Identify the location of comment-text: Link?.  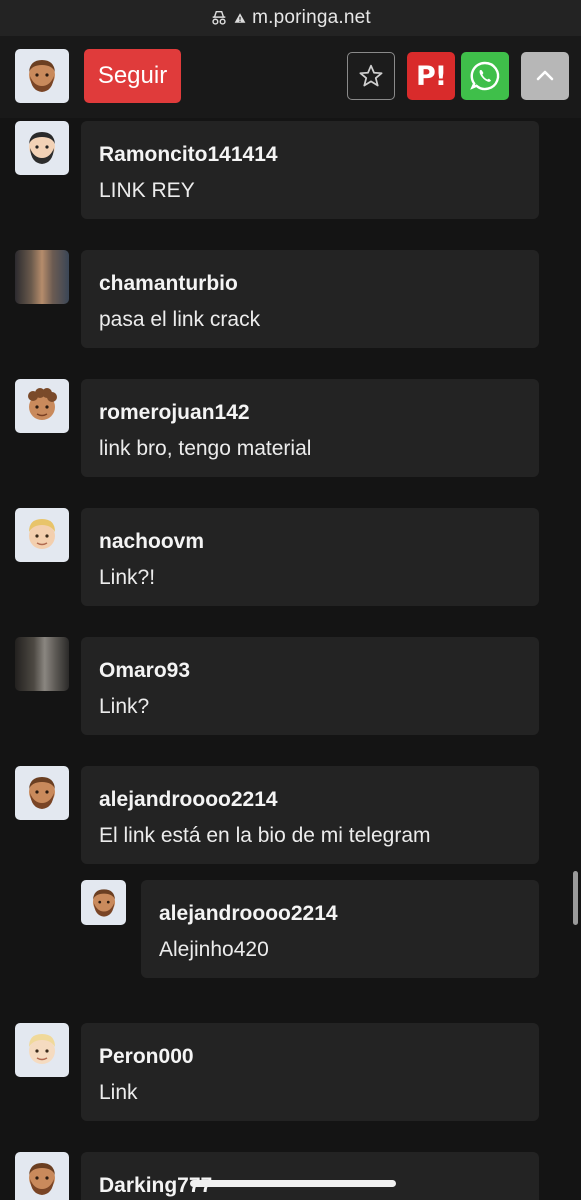
(124, 706).